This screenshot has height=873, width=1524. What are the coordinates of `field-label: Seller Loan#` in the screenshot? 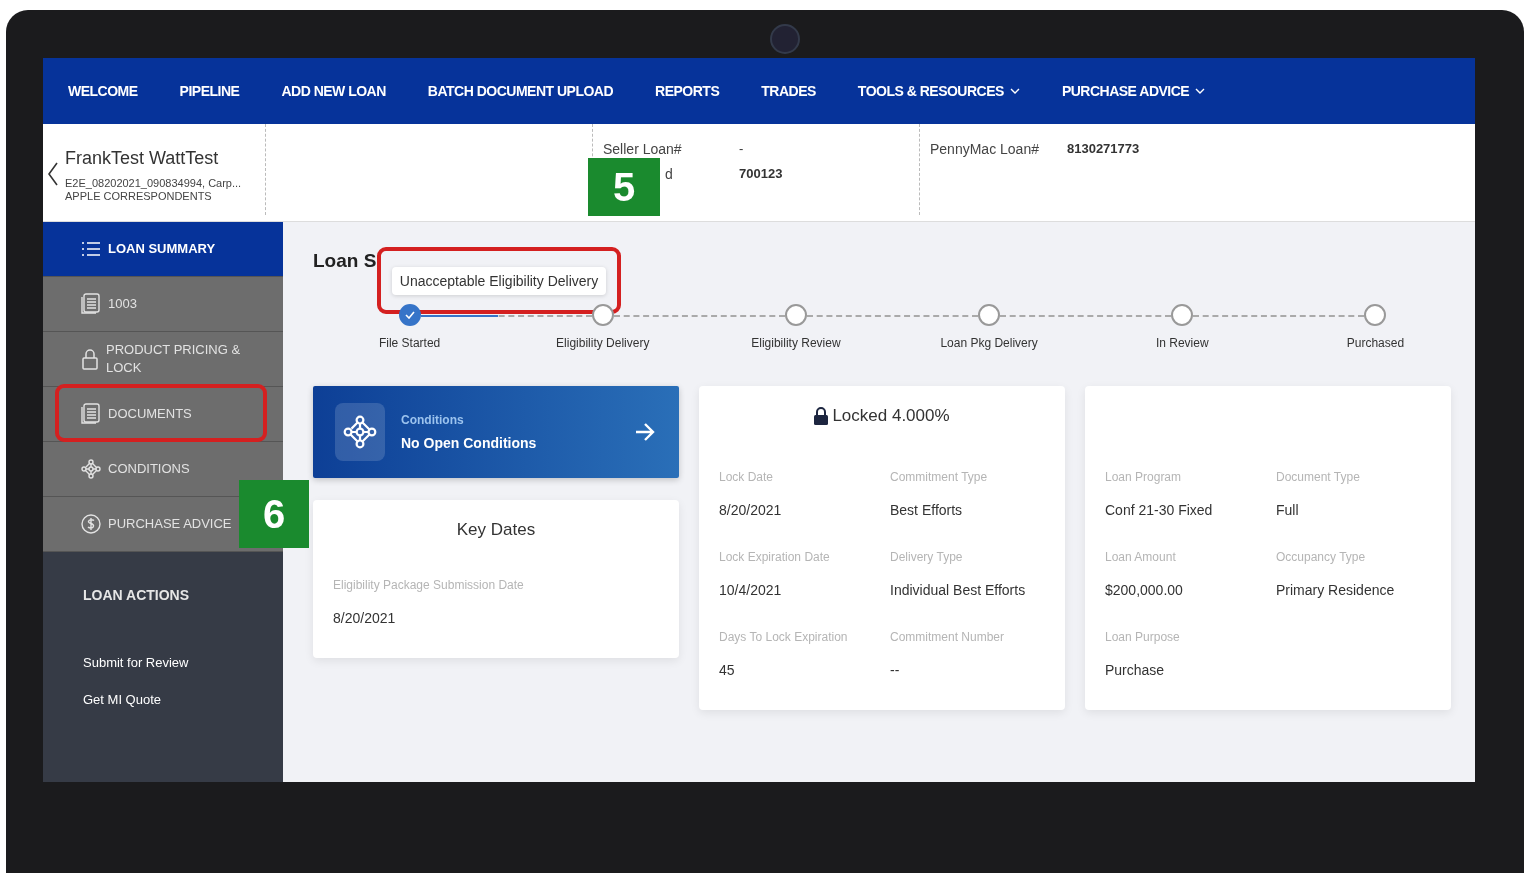 It's located at (643, 149).